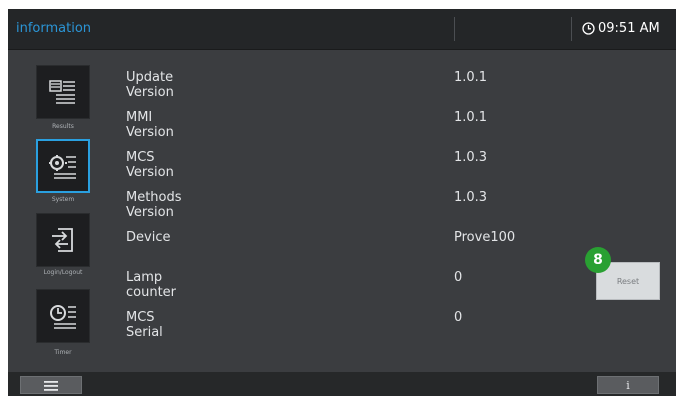 The image size is (684, 405). Describe the element at coordinates (342, 384) in the screenshot. I see `bottom-bar: i` at that location.